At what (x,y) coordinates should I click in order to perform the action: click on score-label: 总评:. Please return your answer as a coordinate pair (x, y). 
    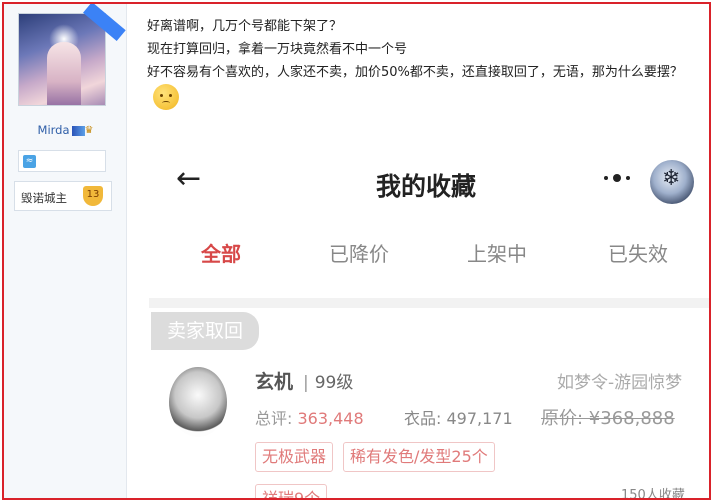
    Looking at the image, I should click on (274, 418).